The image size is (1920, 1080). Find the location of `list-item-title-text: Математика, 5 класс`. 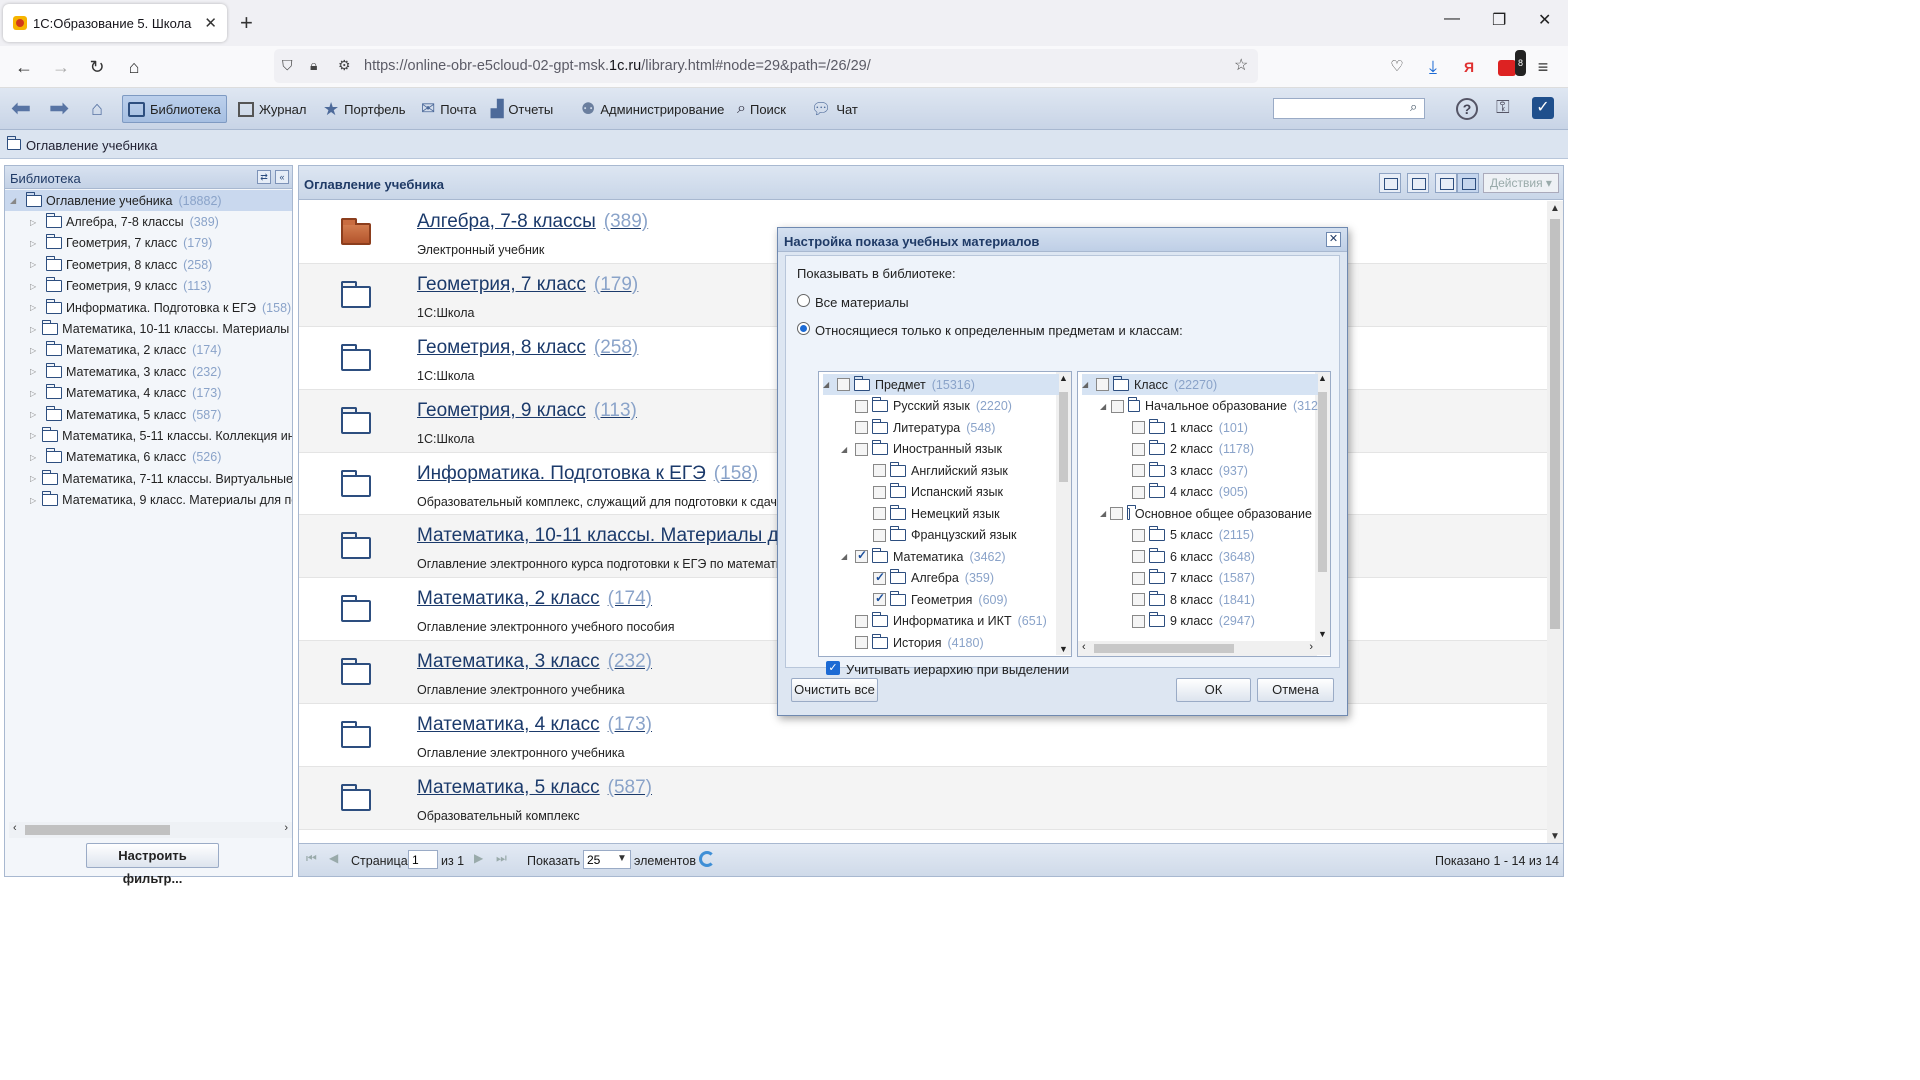

list-item-title-text: Математика, 5 класс is located at coordinates (508, 787).